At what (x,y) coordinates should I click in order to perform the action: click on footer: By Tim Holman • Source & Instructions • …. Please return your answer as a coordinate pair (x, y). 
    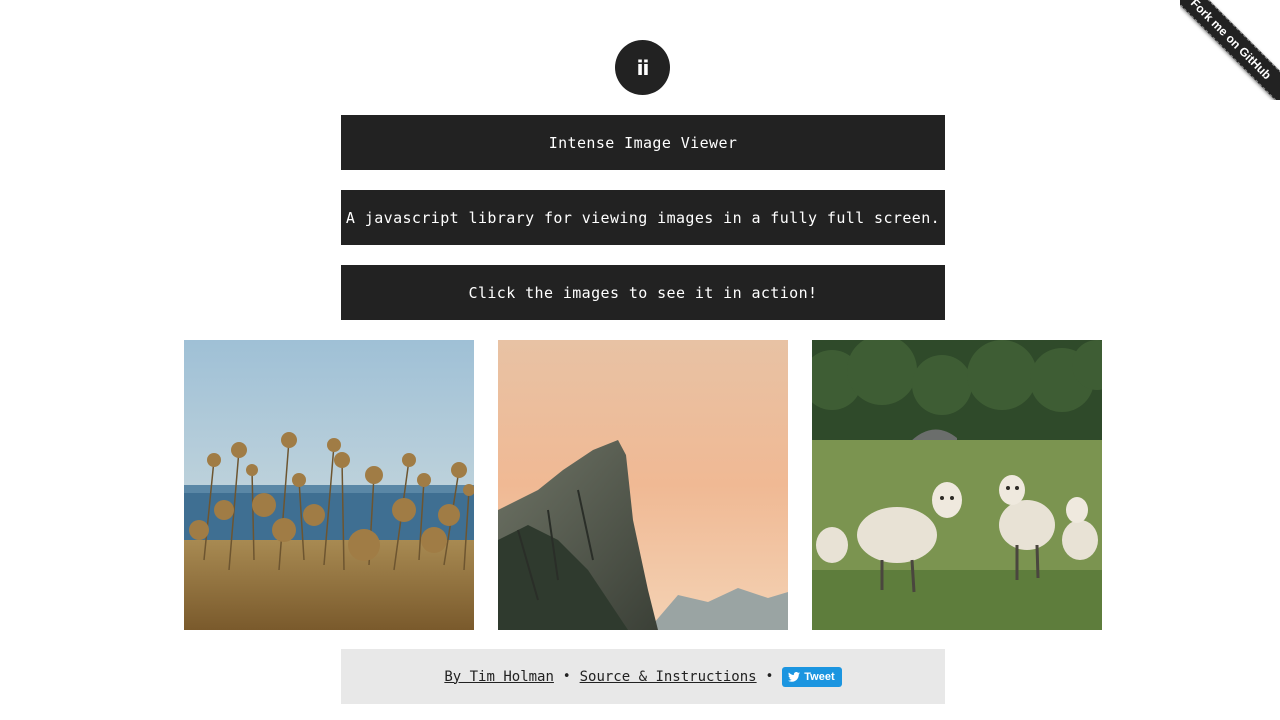
    Looking at the image, I should click on (643, 676).